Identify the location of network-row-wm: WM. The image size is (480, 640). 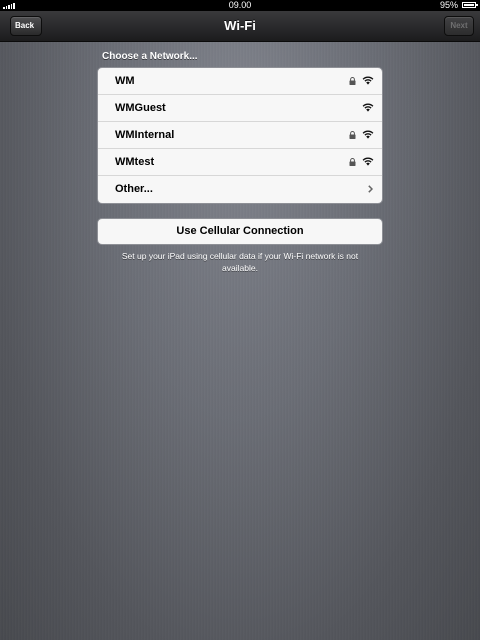
(240, 81).